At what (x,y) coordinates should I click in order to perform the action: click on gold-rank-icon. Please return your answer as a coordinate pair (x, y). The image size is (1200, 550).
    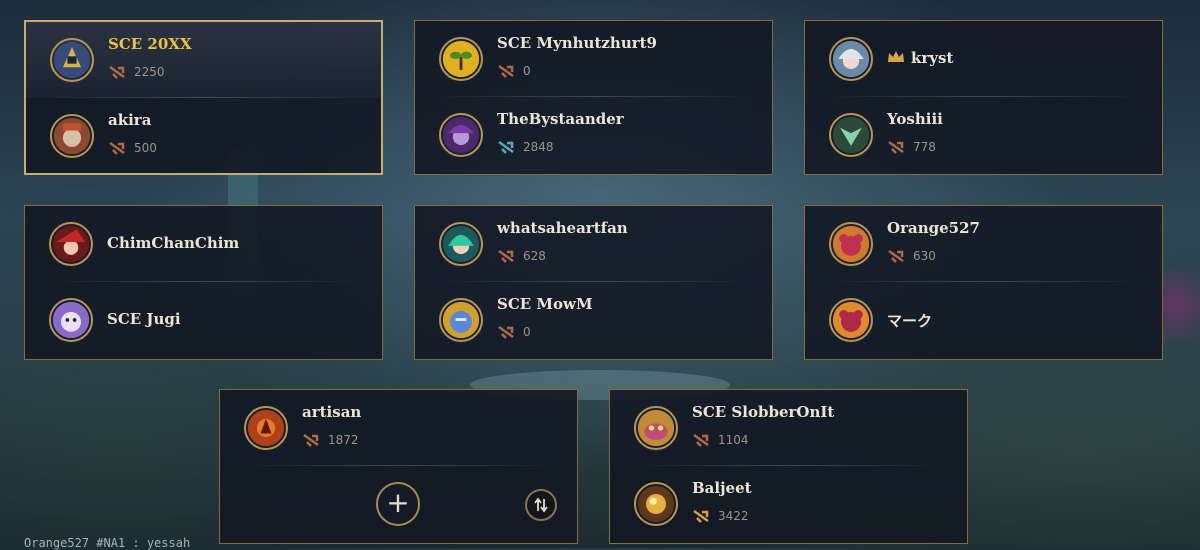
    Looking at the image, I should click on (701, 516).